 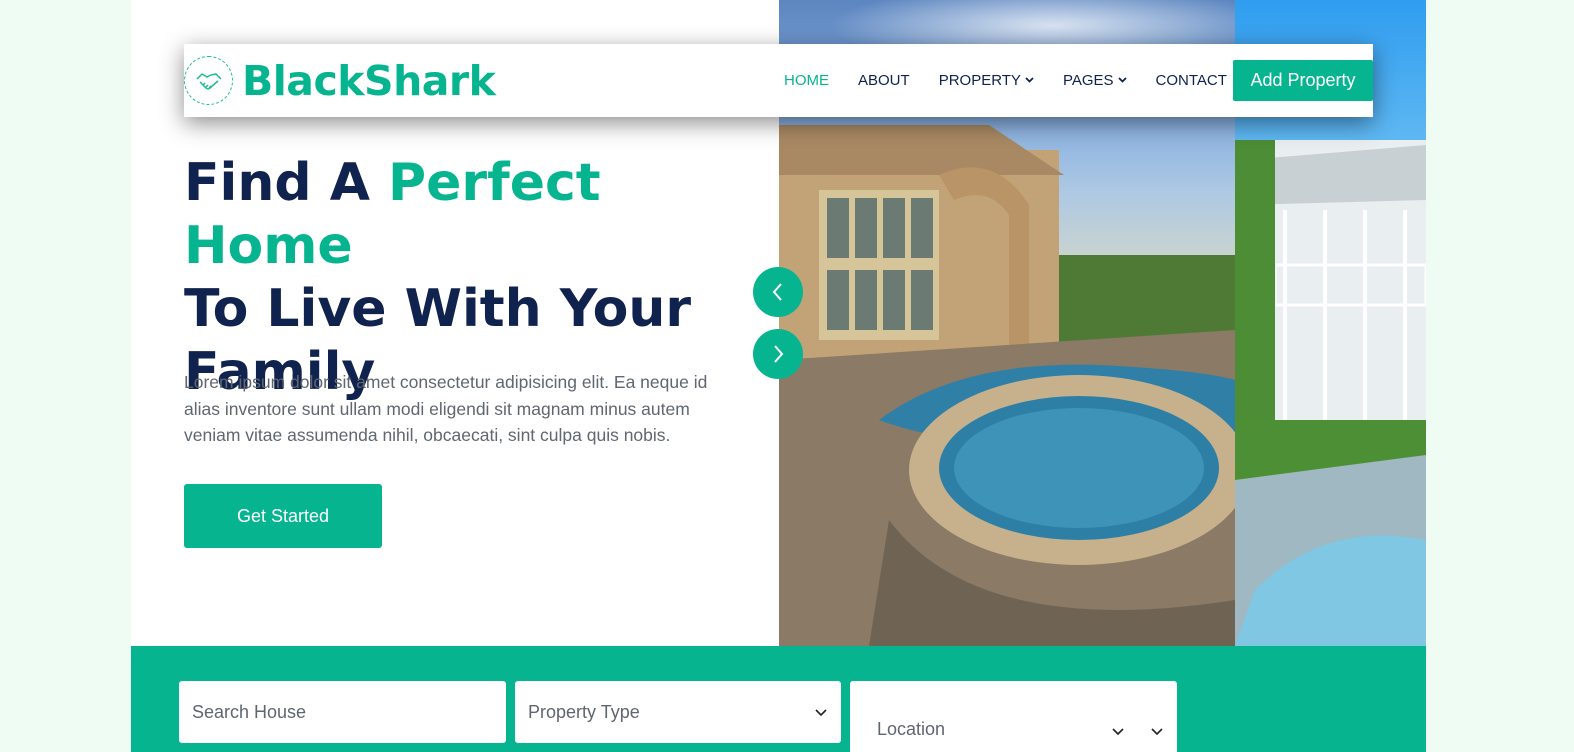 I want to click on nav-pages: PAGES, so click(x=1095, y=80).